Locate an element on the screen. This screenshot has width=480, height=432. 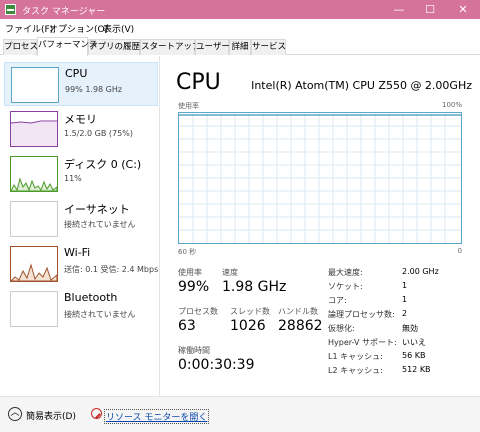
page-title: CPU is located at coordinates (198, 82).